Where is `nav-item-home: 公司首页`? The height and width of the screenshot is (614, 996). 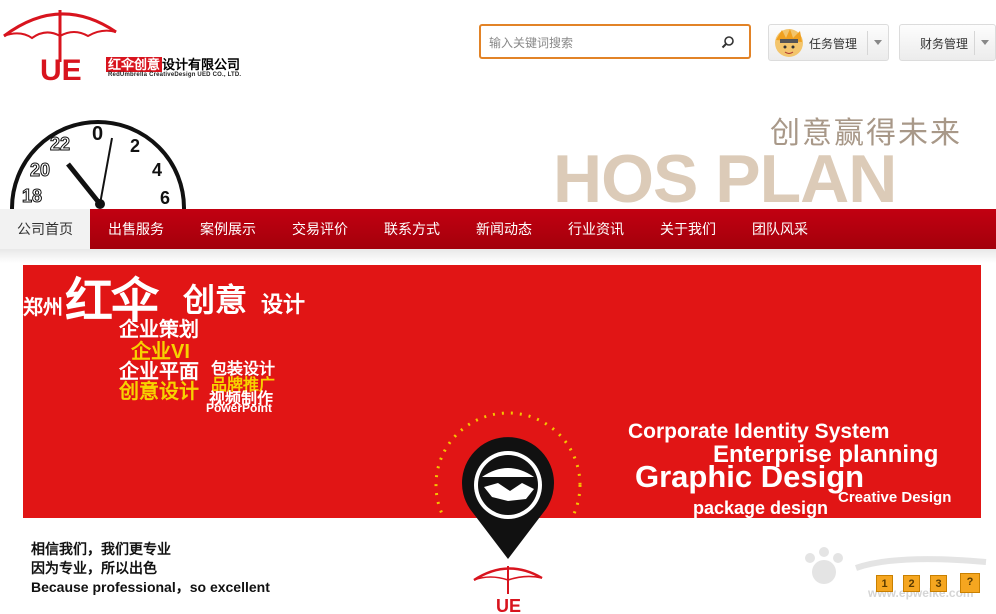
nav-item-home: 公司首页 is located at coordinates (45, 229).